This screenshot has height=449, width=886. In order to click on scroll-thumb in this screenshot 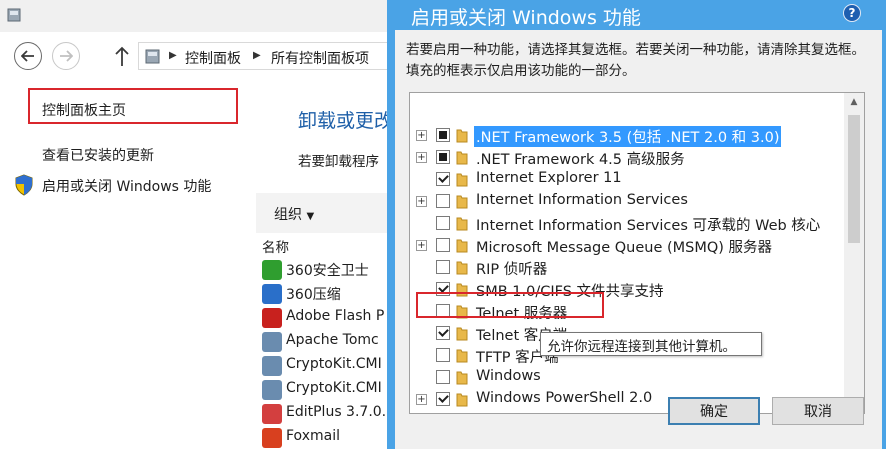, I will do `click(854, 179)`.